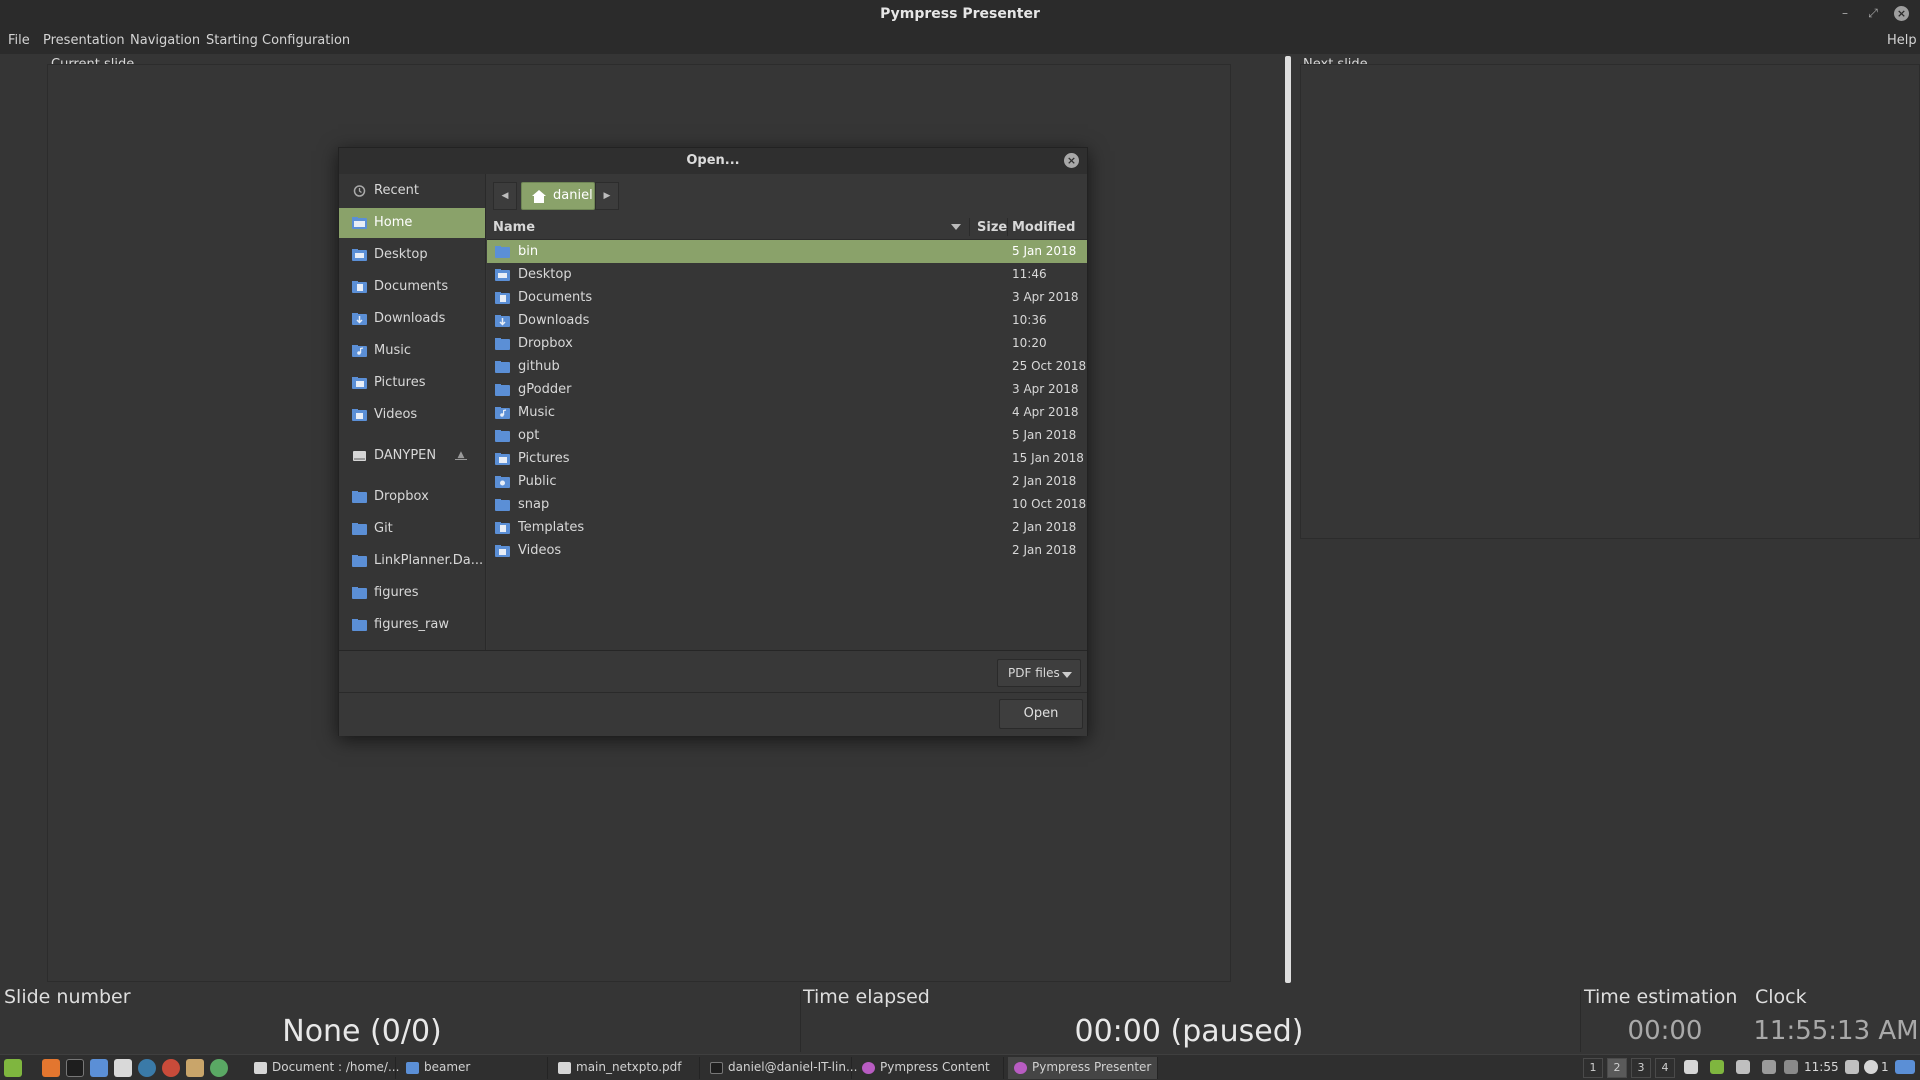  Describe the element at coordinates (1034, 673) in the screenshot. I see `file-type-filter-label: PDF files` at that location.